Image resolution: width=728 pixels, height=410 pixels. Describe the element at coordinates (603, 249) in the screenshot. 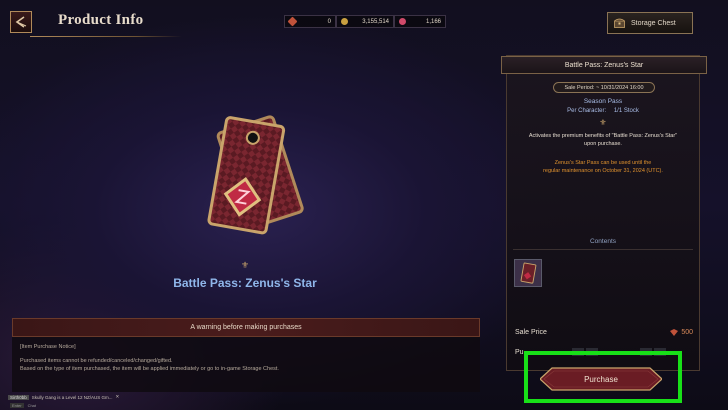

I see `contents-divider` at that location.